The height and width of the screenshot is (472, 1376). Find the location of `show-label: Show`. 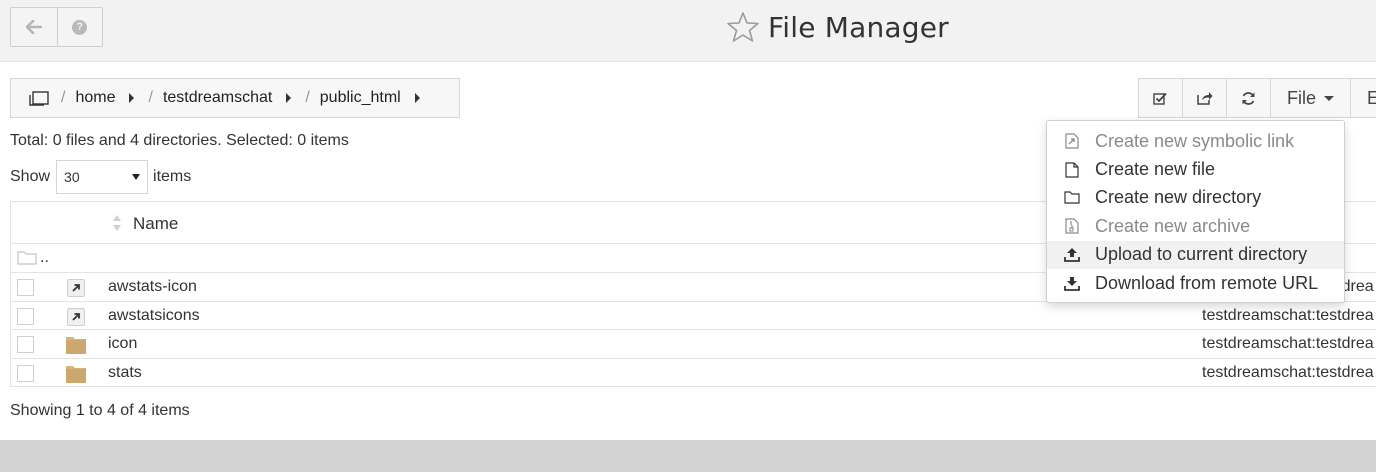

show-label: Show is located at coordinates (30, 176).